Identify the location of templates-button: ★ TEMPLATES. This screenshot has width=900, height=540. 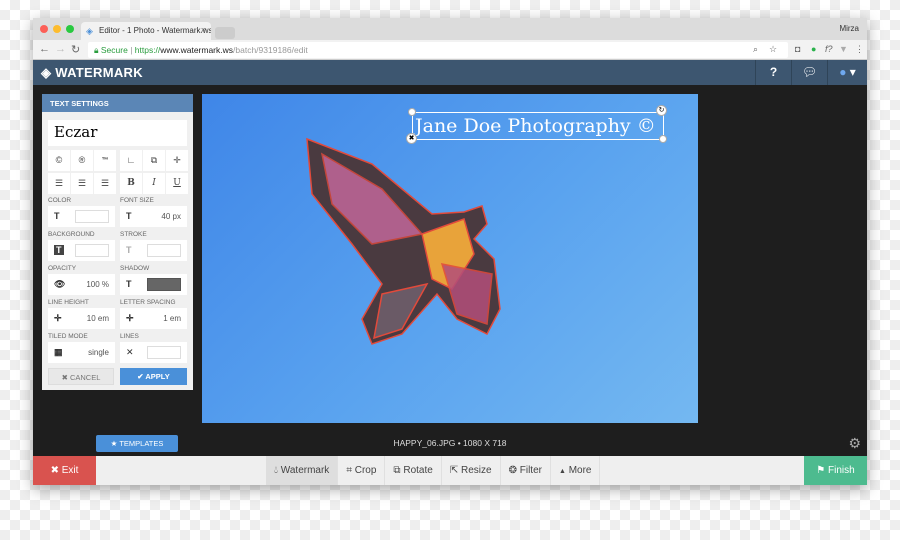
(137, 443).